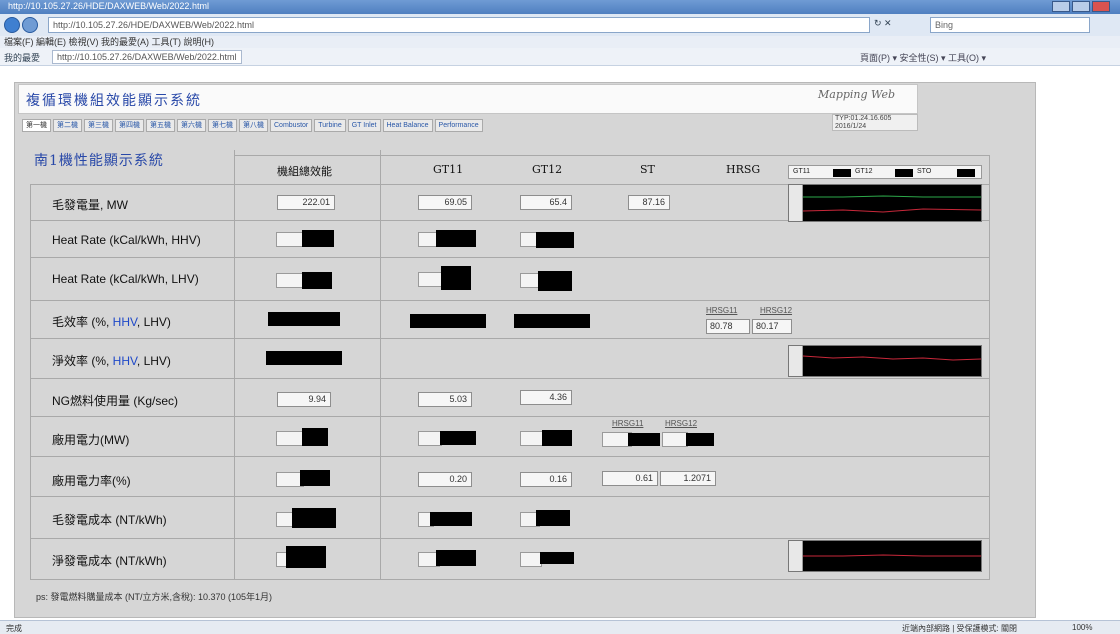 This screenshot has width=1120, height=634. What do you see at coordinates (222, 125) in the screenshot?
I see `tab-unit-7: 第七機` at bounding box center [222, 125].